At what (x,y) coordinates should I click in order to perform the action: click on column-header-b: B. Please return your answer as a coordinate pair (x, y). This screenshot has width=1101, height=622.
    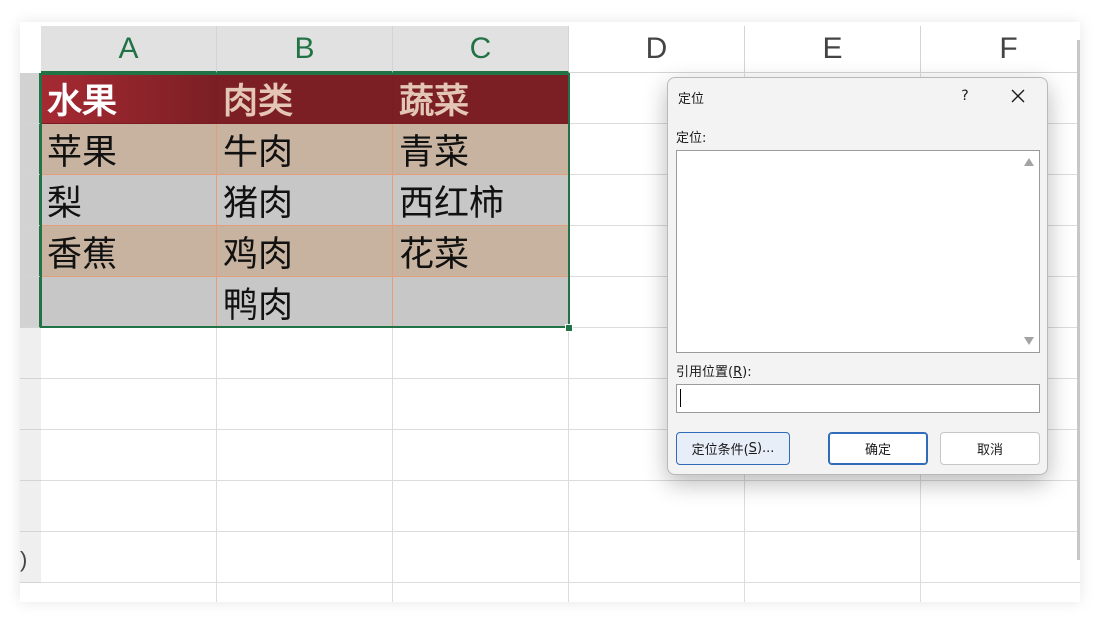
    Looking at the image, I should click on (305, 49).